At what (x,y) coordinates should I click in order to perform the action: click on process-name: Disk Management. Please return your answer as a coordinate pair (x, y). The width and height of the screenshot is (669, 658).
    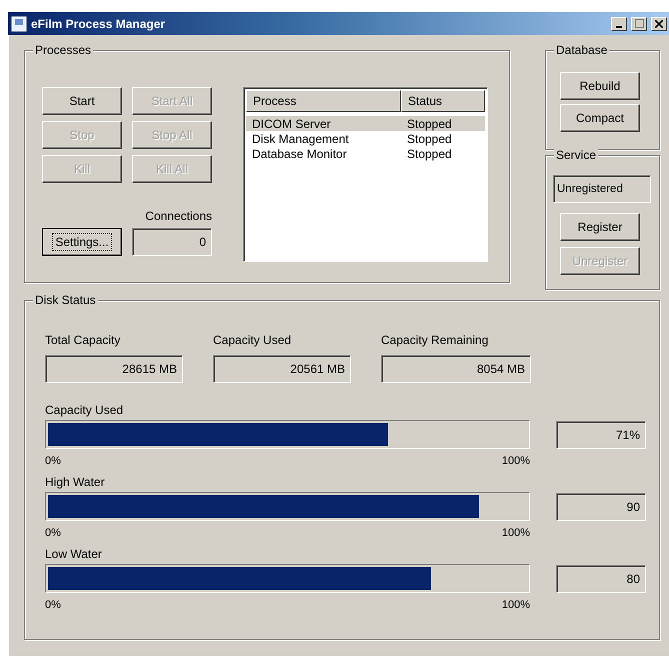
    Looking at the image, I should click on (300, 139).